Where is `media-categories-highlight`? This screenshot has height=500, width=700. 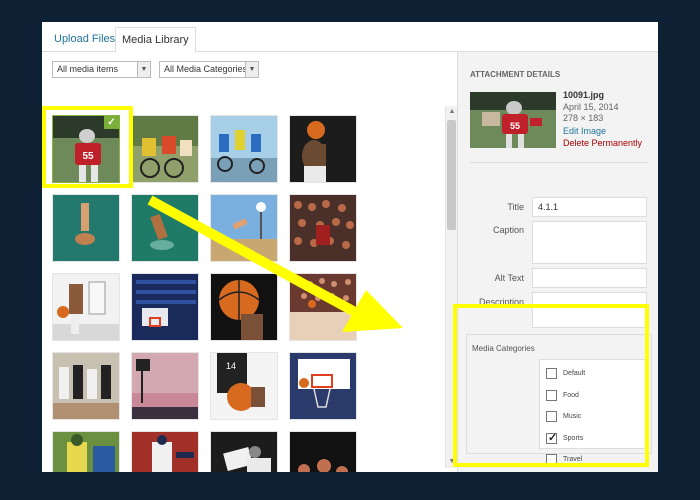
media-categories-highlight is located at coordinates (551, 385).